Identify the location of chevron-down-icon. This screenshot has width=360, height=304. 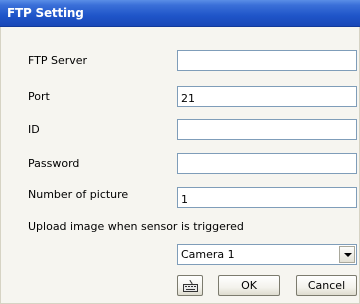
(348, 255).